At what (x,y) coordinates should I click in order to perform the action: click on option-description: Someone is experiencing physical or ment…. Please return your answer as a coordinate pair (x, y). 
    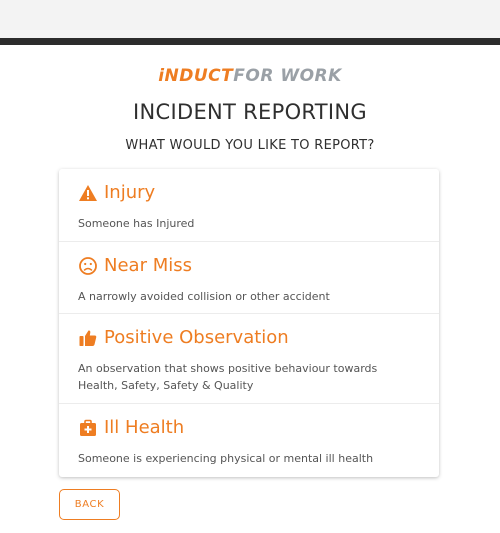
    Looking at the image, I should click on (226, 458).